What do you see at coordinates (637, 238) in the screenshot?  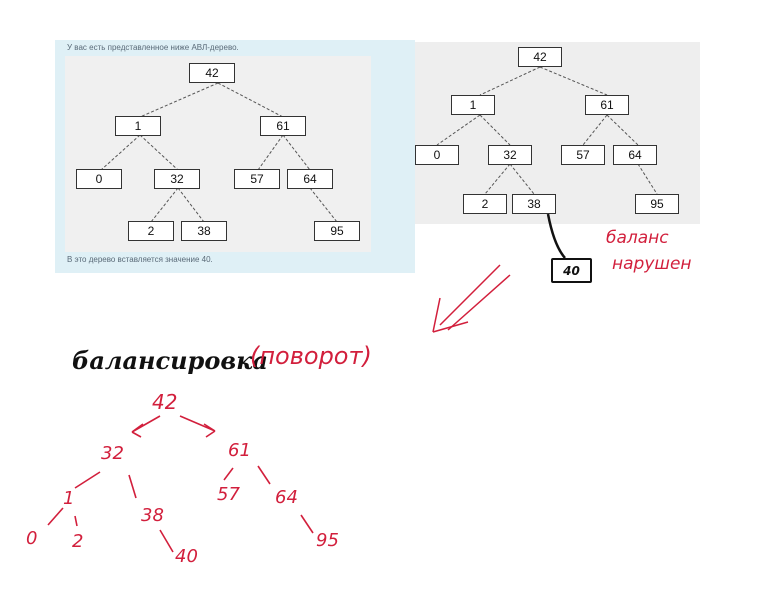 I see `balance-broken-line1: баланс` at bounding box center [637, 238].